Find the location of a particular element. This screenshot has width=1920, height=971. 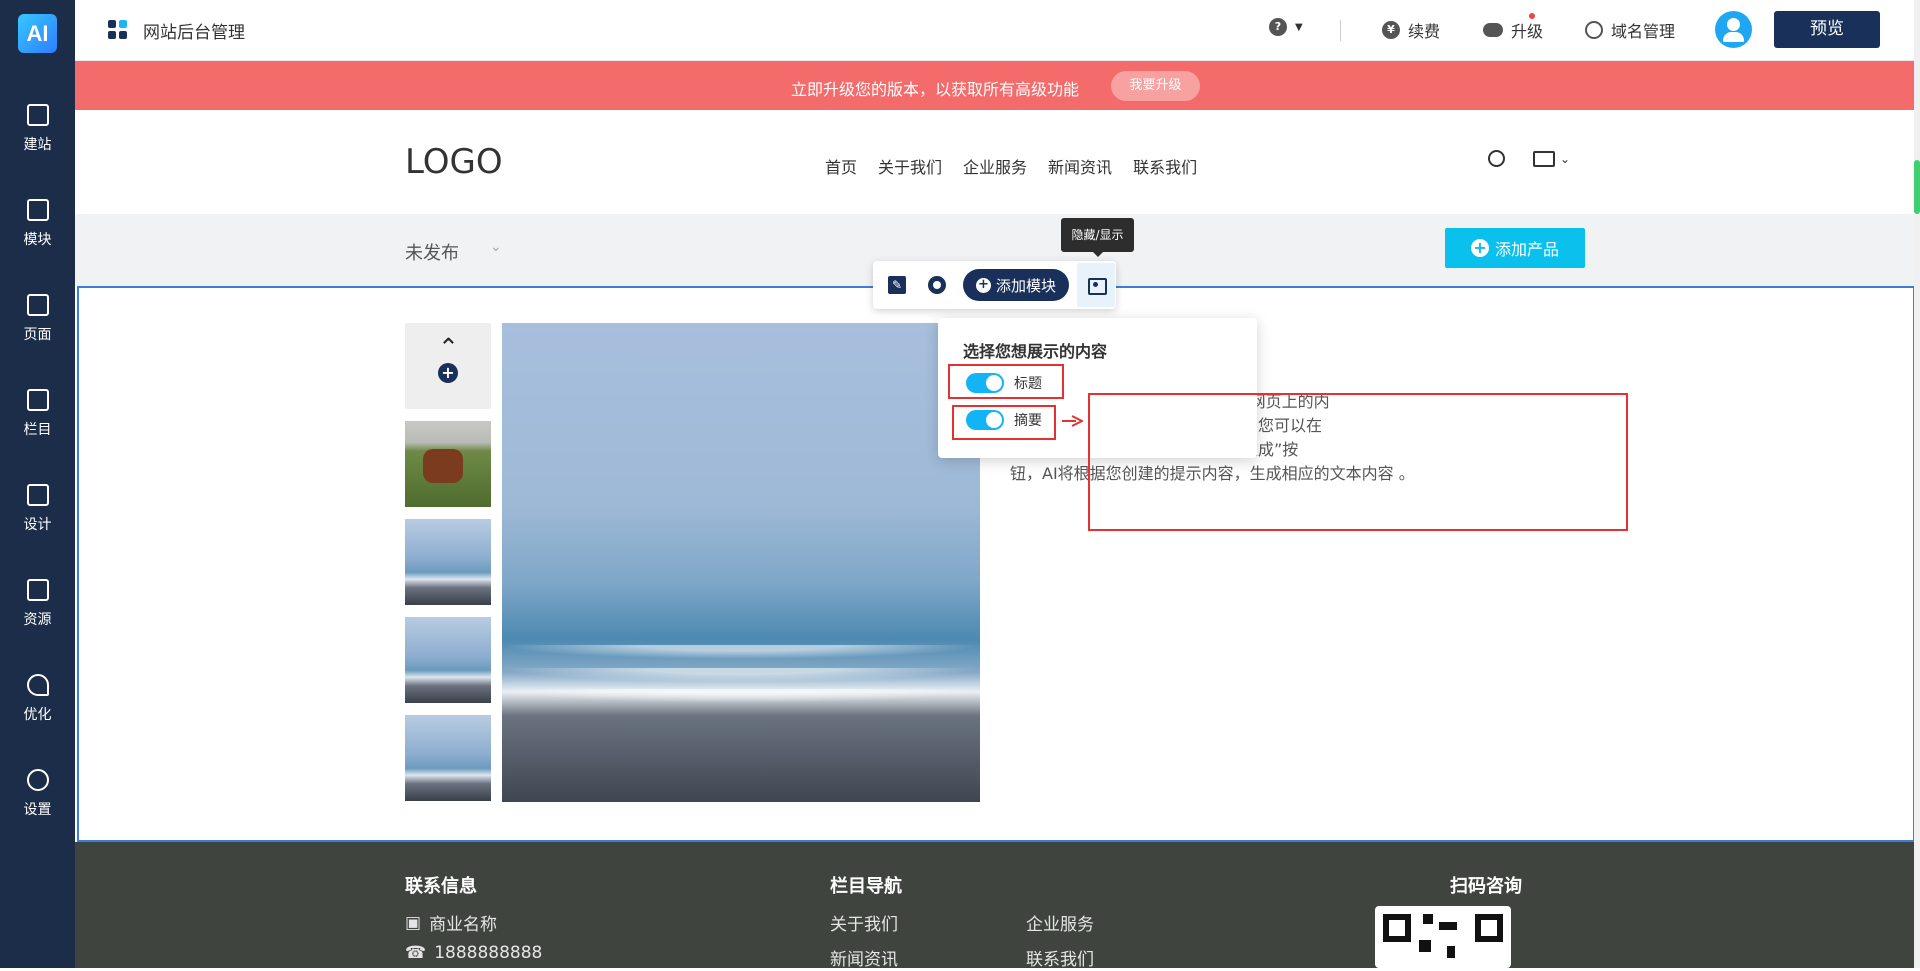

left-sidebar: AI 建站 模块 页面 栏目 设计 资源 优化 设置 is located at coordinates (37, 484).